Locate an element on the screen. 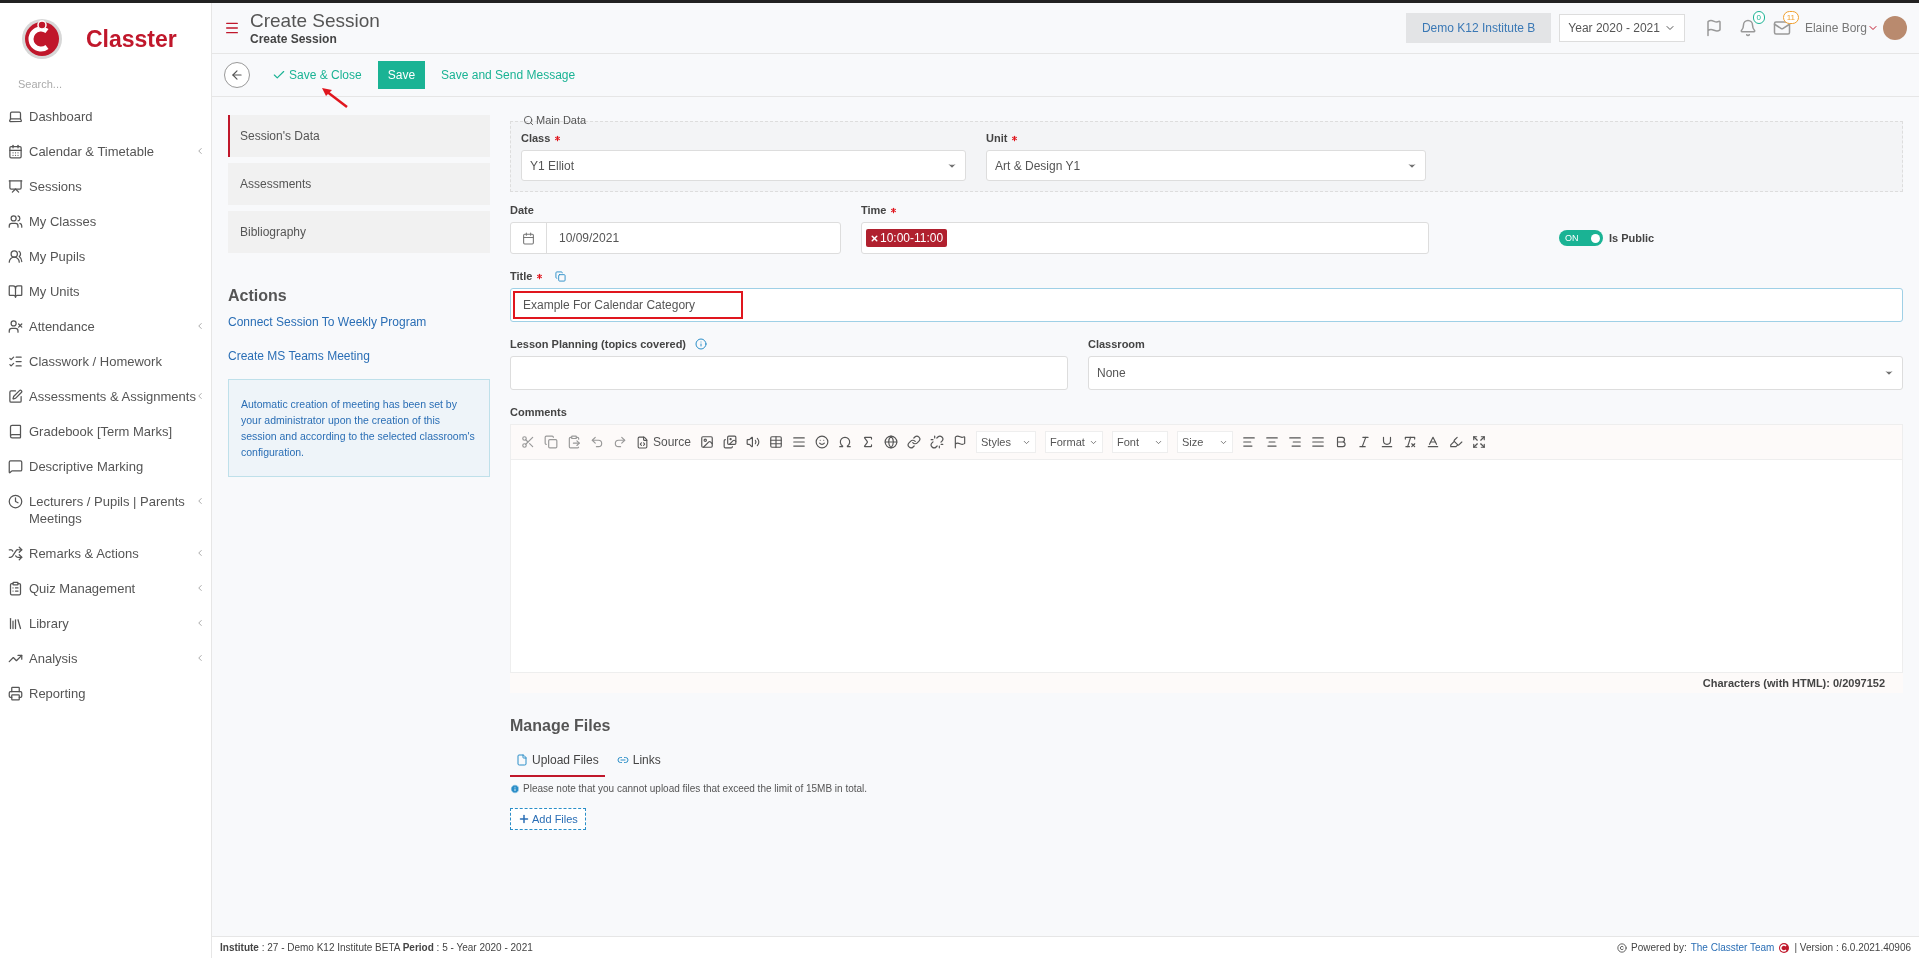 The width and height of the screenshot is (1919, 958). notification-count: 0 is located at coordinates (1758, 17).